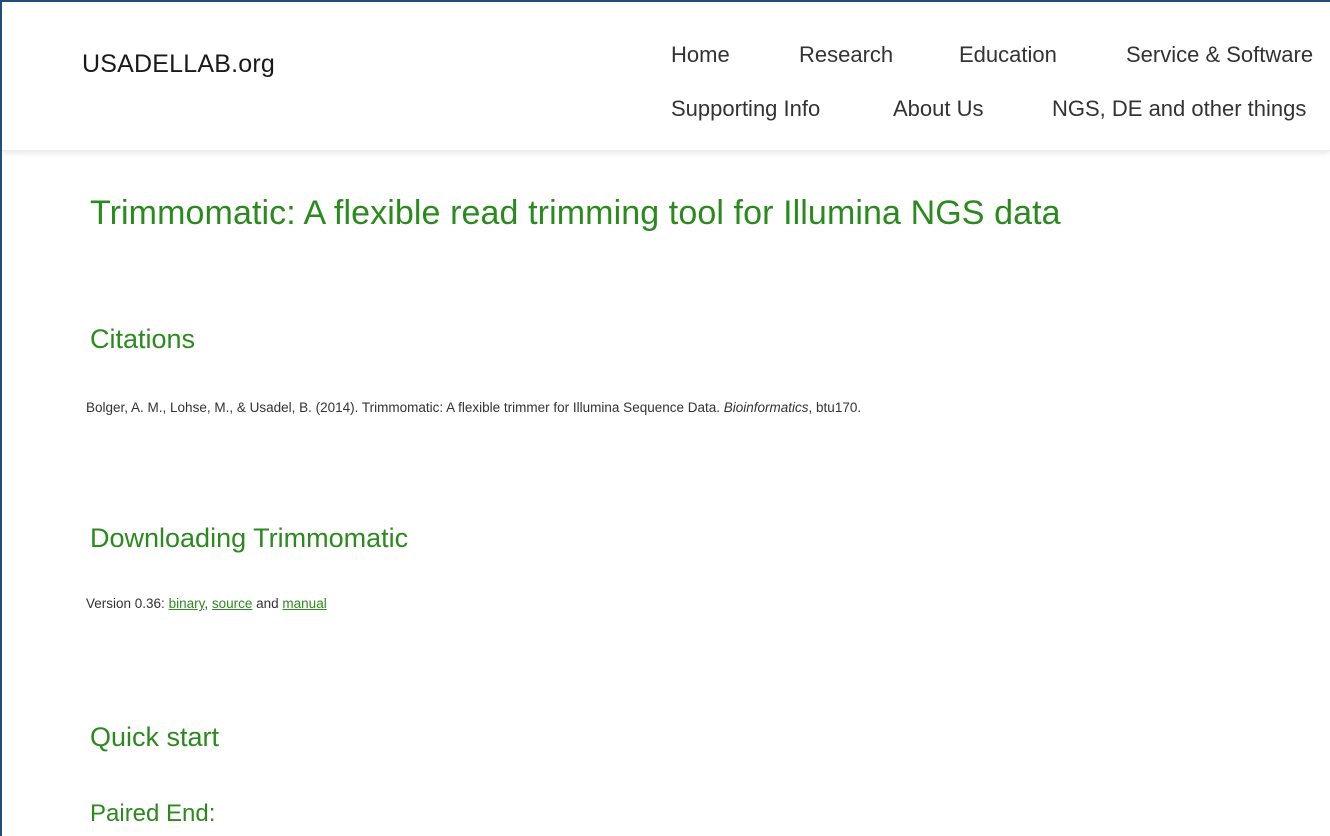 This screenshot has height=836, width=1330. Describe the element at coordinates (846, 55) in the screenshot. I see `nav-research: Research` at that location.